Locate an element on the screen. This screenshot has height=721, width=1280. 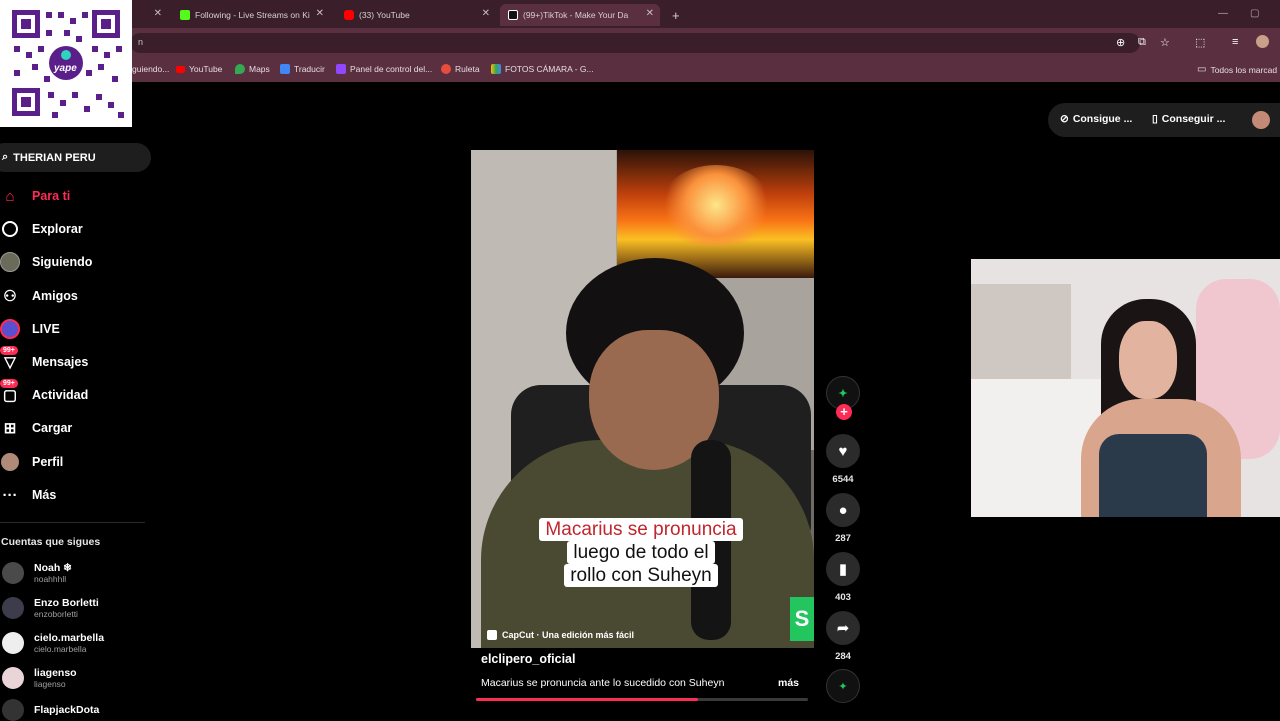
nav-cargar: ⊞ Cargar is located at coordinates (36, 428).